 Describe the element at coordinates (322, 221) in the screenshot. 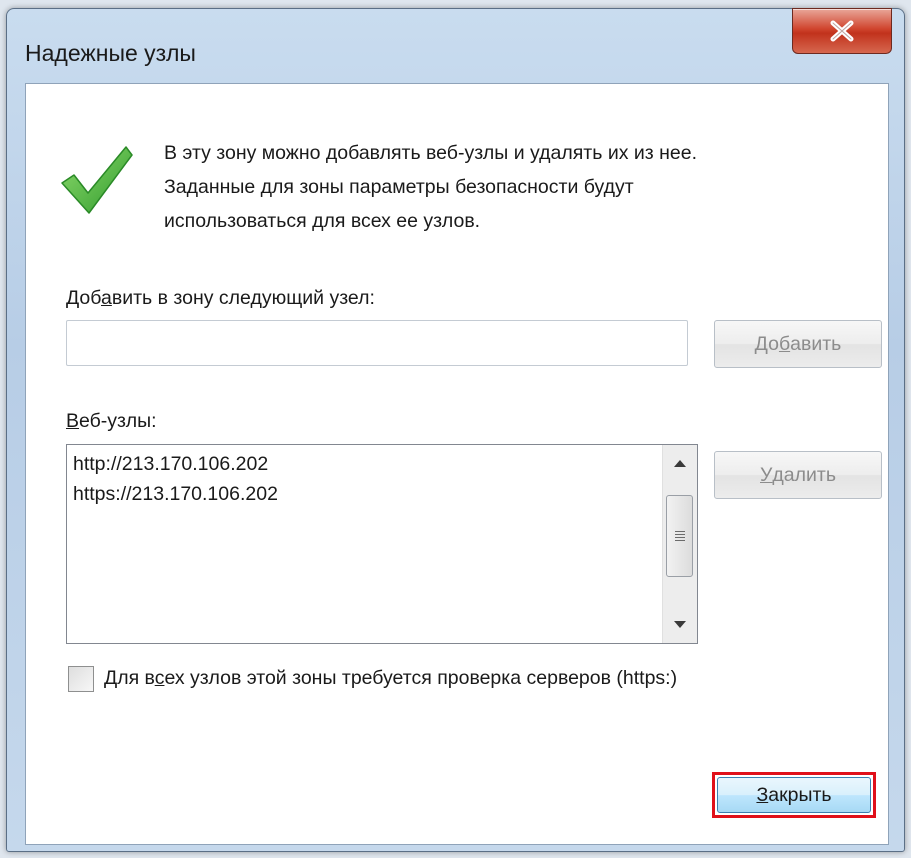

I see `description-line-3: использоваться для всех ее узлов.` at that location.